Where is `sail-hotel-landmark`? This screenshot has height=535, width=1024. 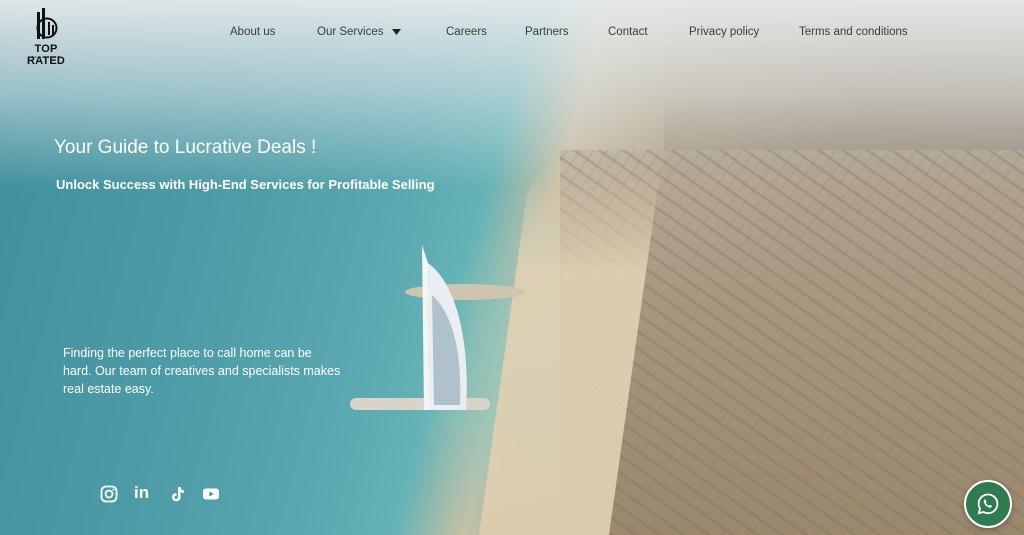 sail-hotel-landmark is located at coordinates (444, 327).